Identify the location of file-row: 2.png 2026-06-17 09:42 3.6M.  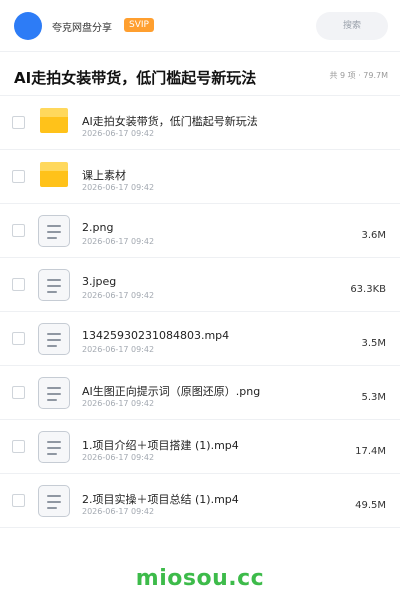
(200, 231).